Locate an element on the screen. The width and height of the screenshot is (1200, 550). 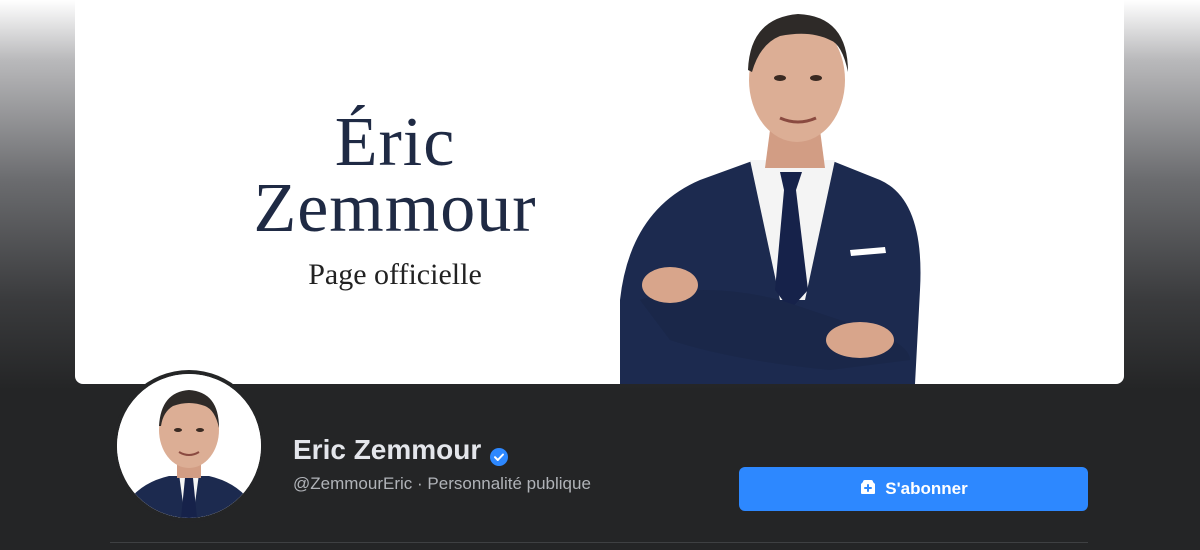
profile-avatar is located at coordinates (189, 446).